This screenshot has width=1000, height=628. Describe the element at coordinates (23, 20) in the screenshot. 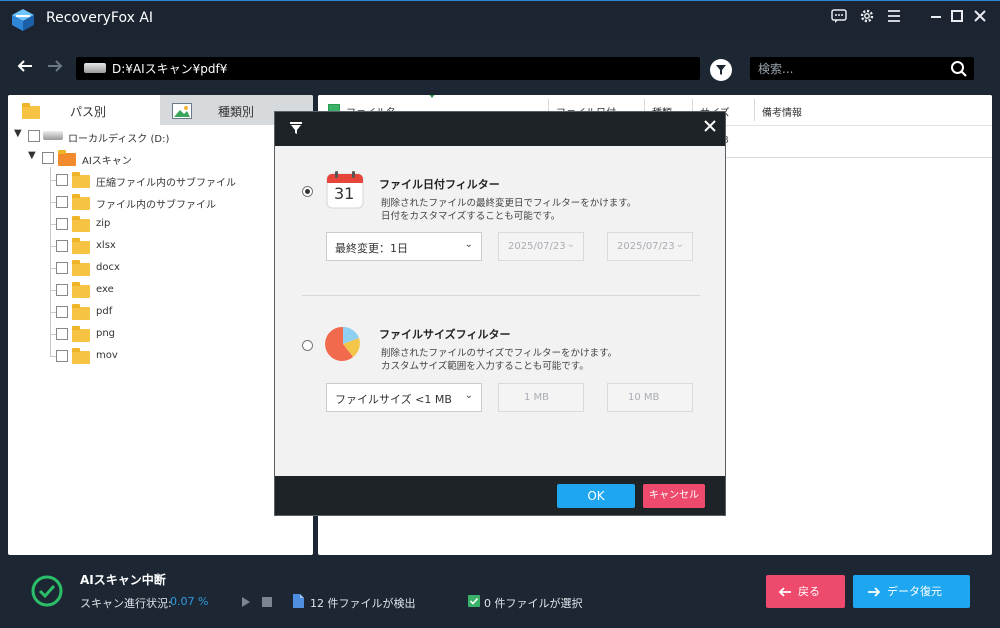

I see `app-logo-icon` at that location.